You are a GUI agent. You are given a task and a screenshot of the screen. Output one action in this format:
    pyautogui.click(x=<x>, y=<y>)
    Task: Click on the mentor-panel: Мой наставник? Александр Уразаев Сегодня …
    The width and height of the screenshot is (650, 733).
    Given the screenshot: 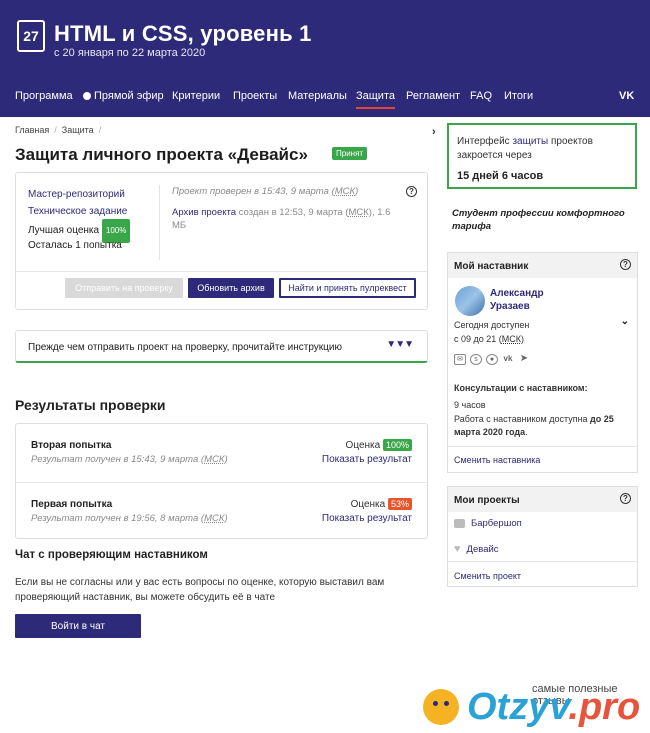 What is the action you would take?
    pyautogui.click(x=542, y=362)
    